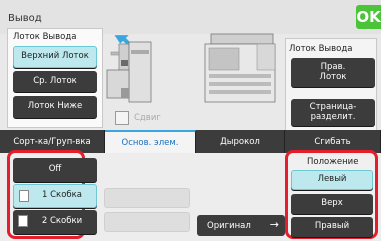 This screenshot has width=381, height=241. Describe the element at coordinates (55, 170) in the screenshot. I see `staple-off-button: Off` at that location.